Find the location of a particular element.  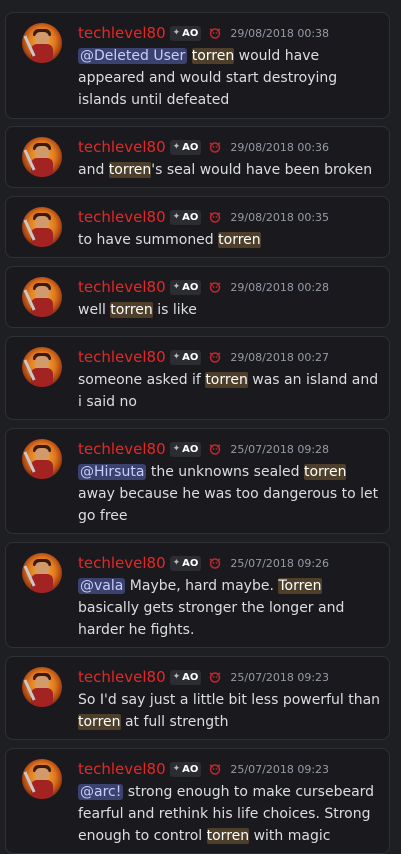

message-text: would have is located at coordinates (277, 56).